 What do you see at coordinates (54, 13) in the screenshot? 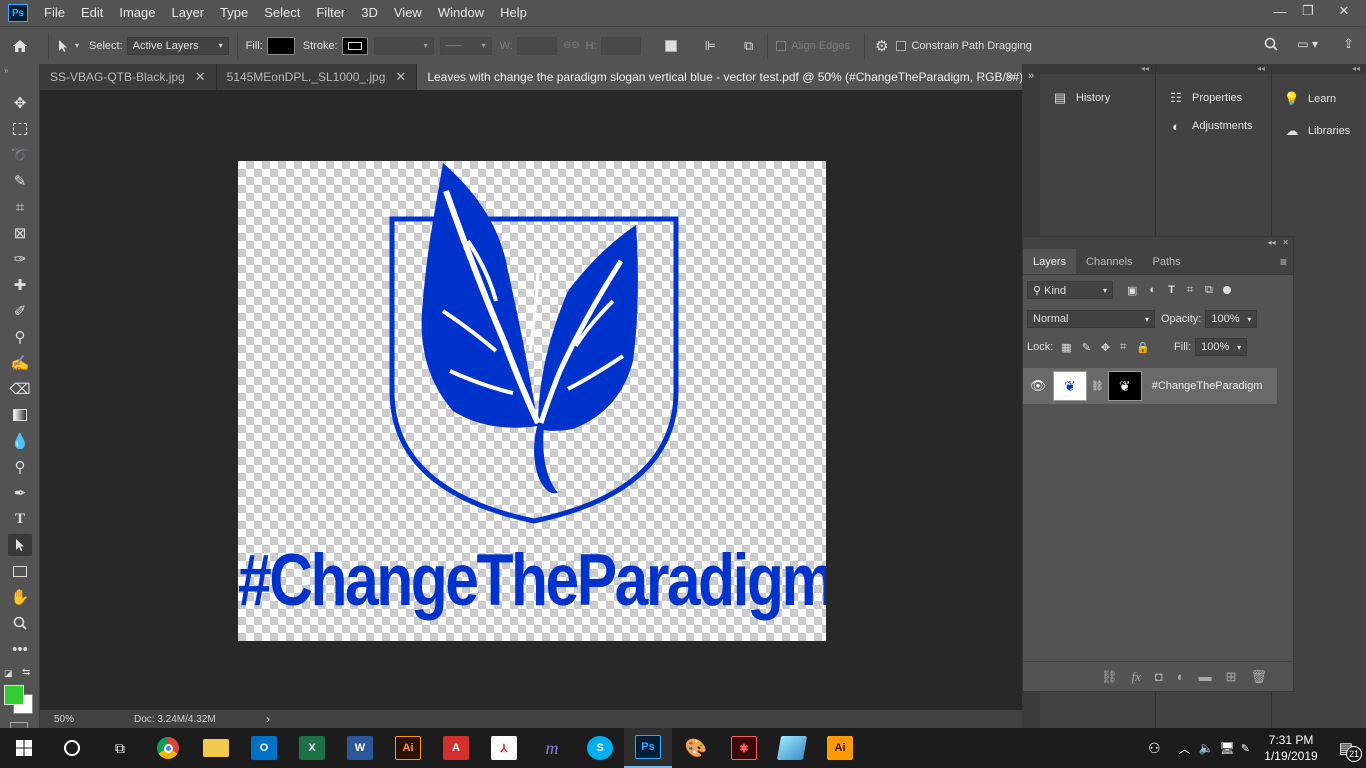
I see `menu-file: File` at bounding box center [54, 13].